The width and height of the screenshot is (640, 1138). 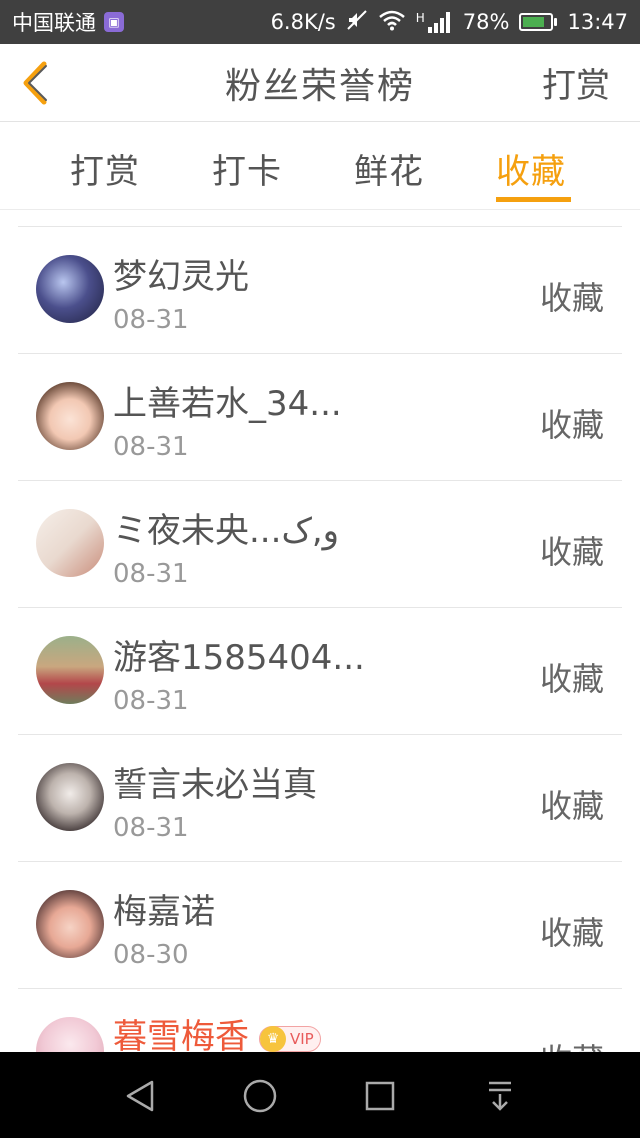 I want to click on list-item: 梦幻灵光 08-31 收藏, so click(x=320, y=290).